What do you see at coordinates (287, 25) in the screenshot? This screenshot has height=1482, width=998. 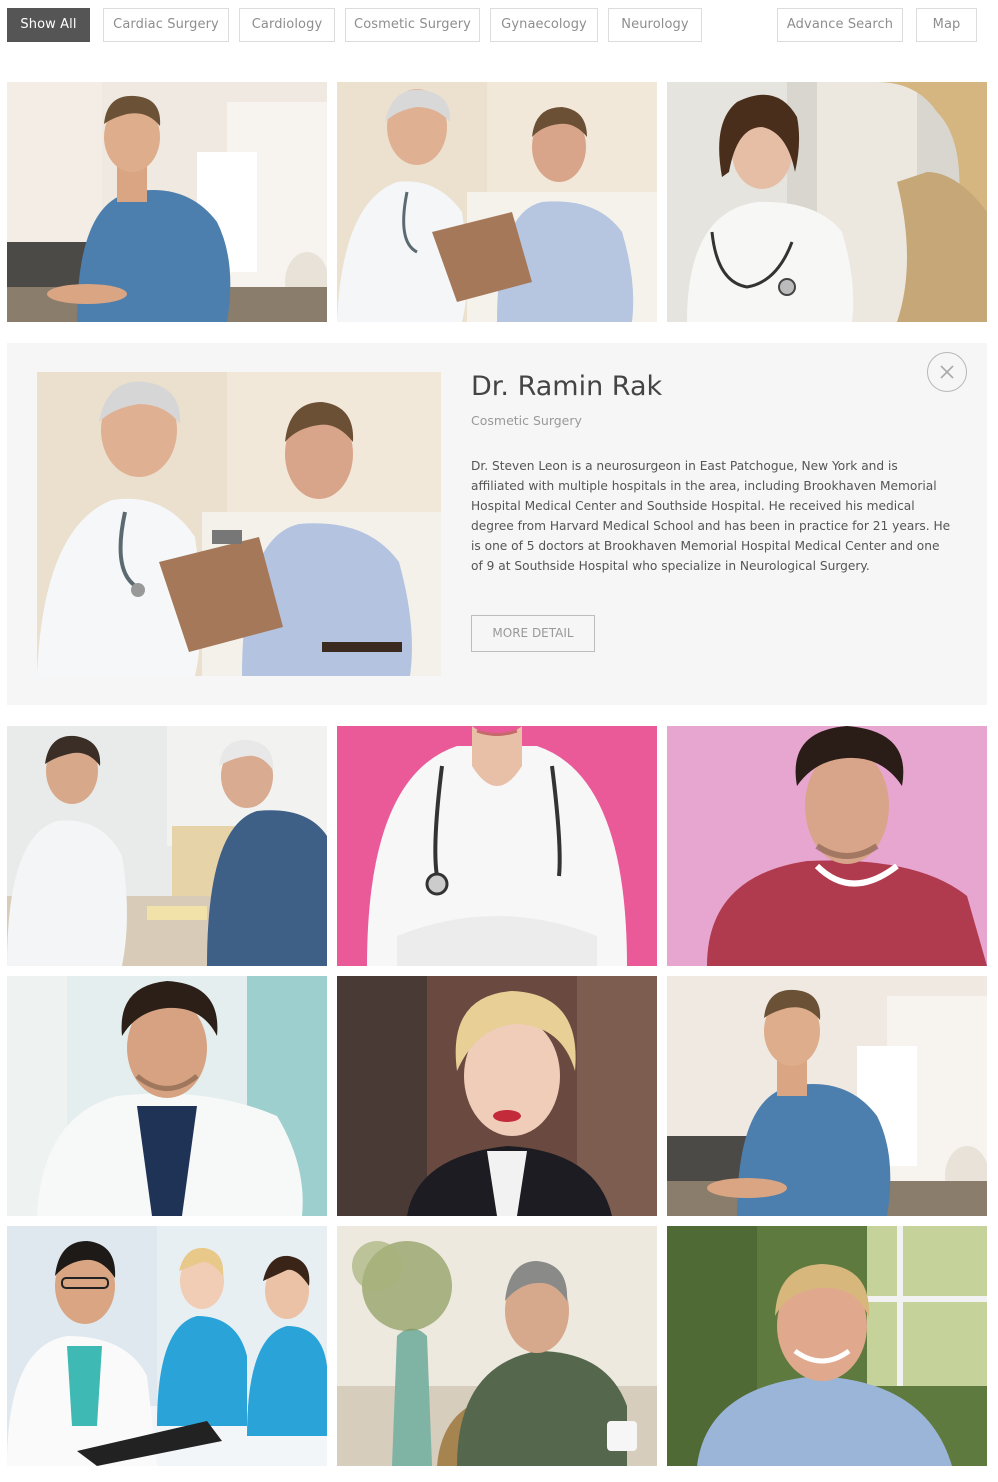 I see `filter-cardiology: Cardiology` at bounding box center [287, 25].